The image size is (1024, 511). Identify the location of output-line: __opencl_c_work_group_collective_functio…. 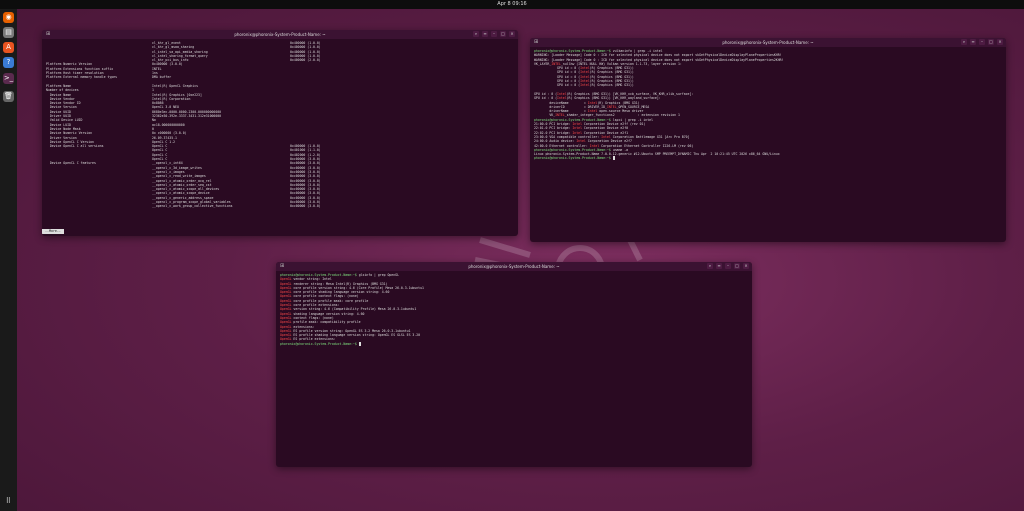
(280, 206).